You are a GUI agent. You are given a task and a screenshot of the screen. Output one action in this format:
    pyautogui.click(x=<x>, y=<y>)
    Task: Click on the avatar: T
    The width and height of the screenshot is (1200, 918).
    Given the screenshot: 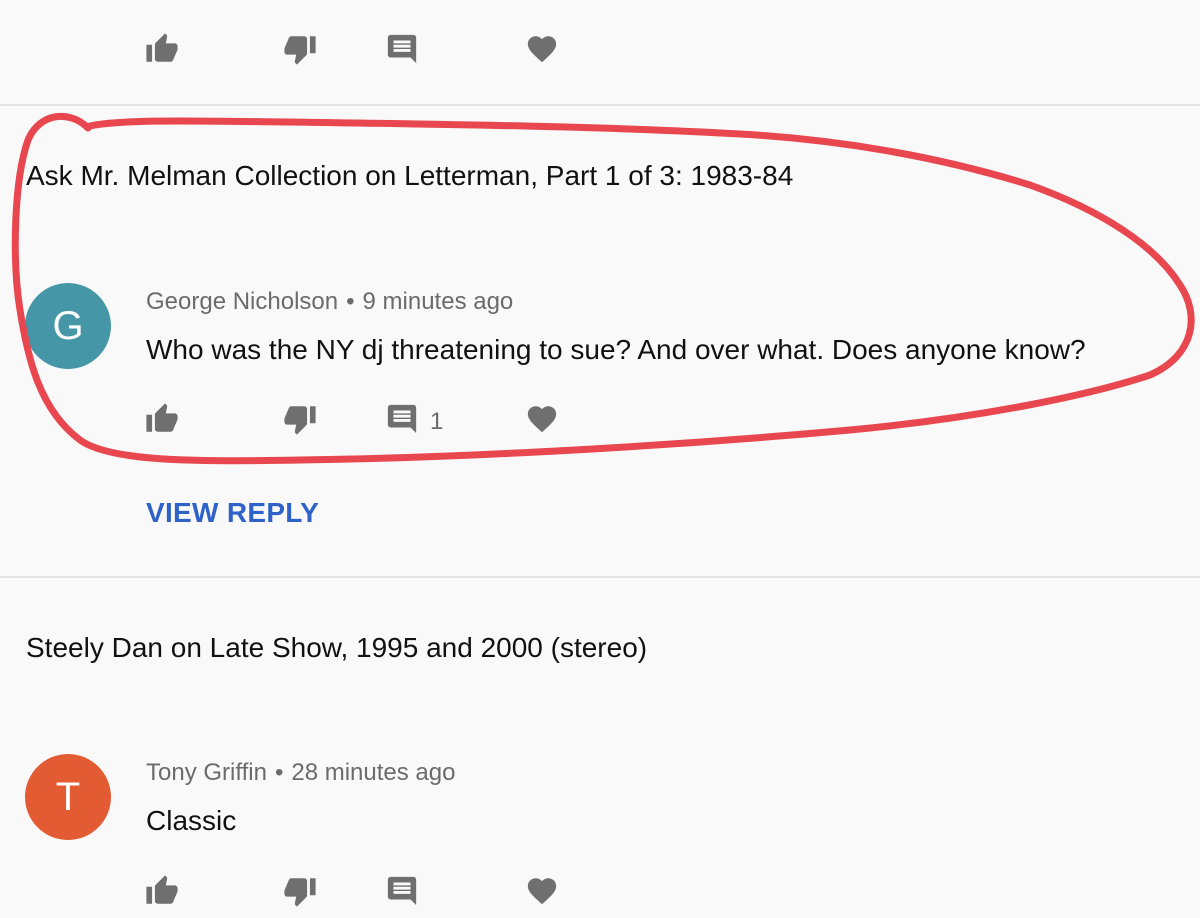 What is the action you would take?
    pyautogui.click(x=68, y=797)
    